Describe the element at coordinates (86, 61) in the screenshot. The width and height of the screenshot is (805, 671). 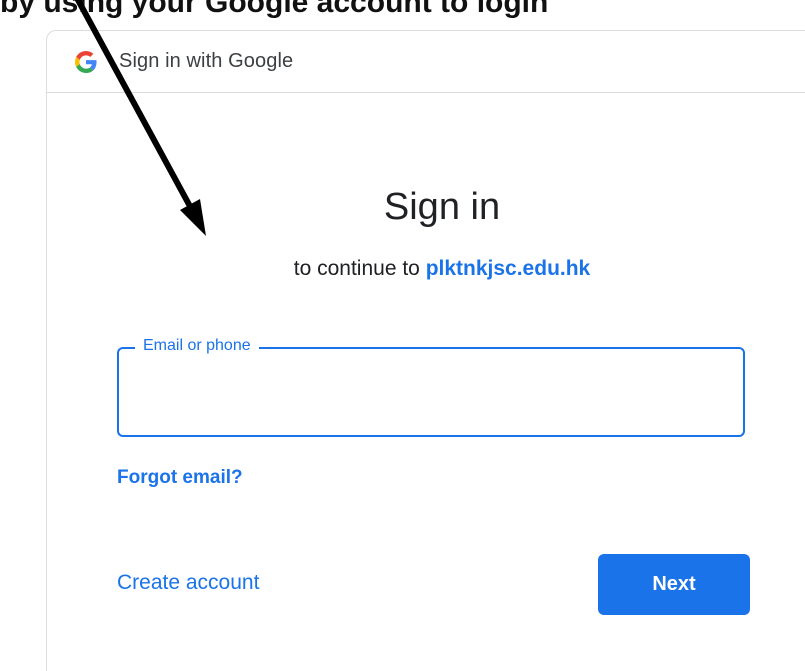
I see `google-g-logo-icon` at that location.